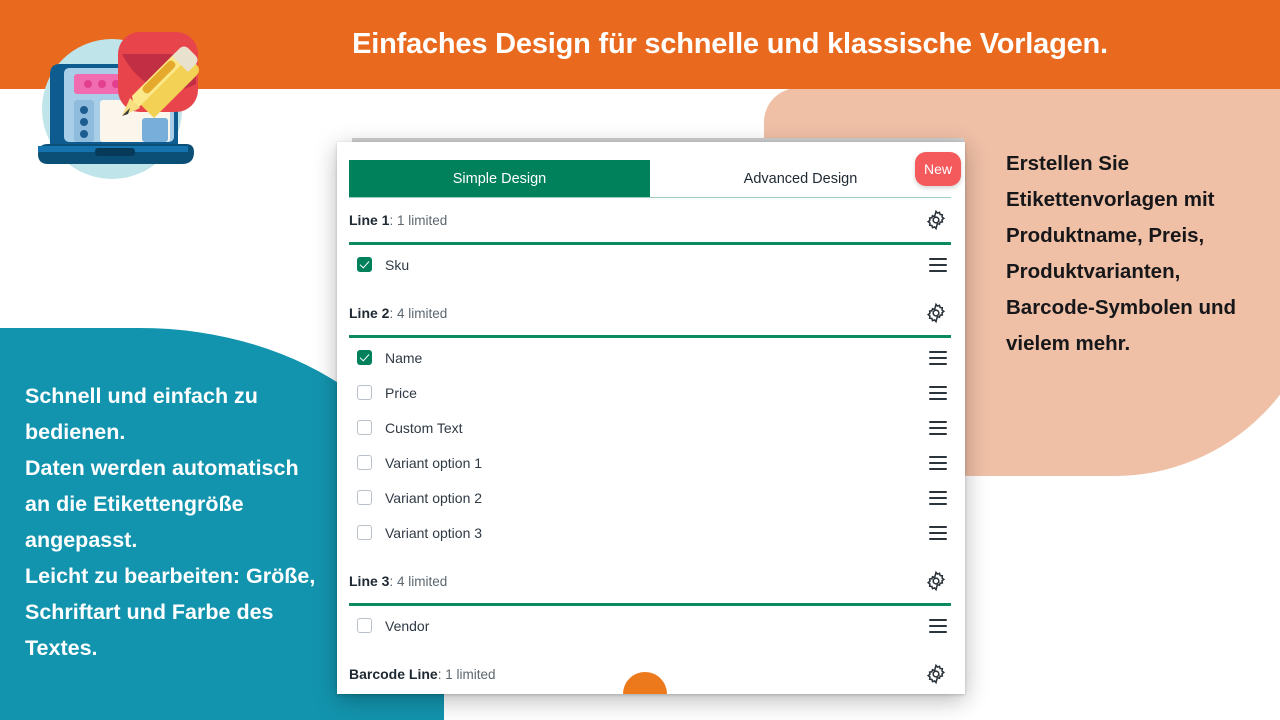 The image size is (1280, 720). What do you see at coordinates (434, 532) in the screenshot?
I see `field-label: Variant option 3` at bounding box center [434, 532].